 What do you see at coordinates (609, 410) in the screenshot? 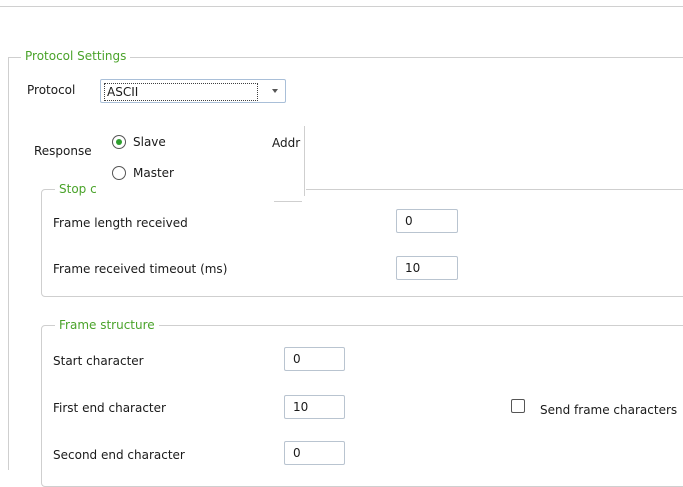
I see `send-frame-label: Send frame characters` at bounding box center [609, 410].